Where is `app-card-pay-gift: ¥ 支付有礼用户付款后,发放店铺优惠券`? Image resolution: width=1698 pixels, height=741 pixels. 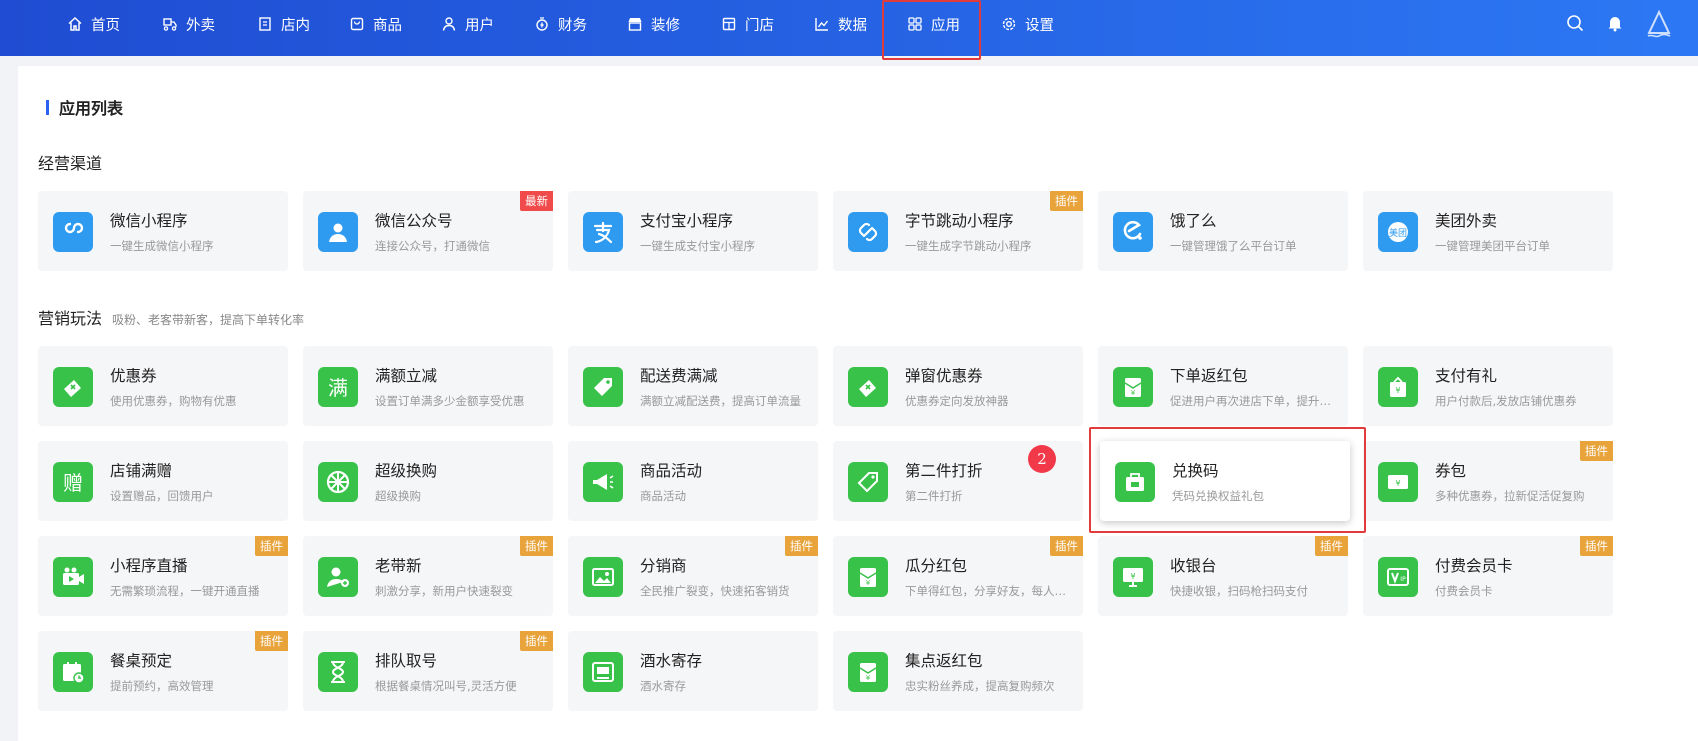 app-card-pay-gift: ¥ 支付有礼用户付款后,发放店铺优惠券 is located at coordinates (1488, 386).